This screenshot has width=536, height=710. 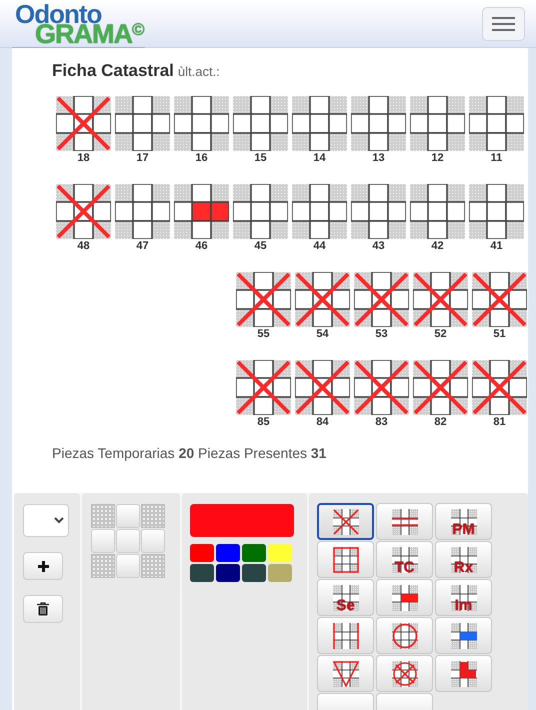 I want to click on tooth-number: 18, so click(x=83, y=157).